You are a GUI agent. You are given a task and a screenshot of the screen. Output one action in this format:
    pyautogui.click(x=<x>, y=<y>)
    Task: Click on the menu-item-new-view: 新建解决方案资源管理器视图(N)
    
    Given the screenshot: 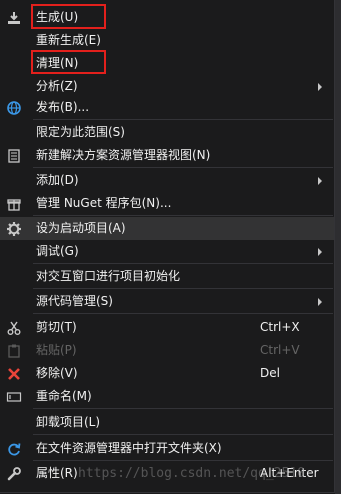 What is the action you would take?
    pyautogui.click(x=167, y=155)
    